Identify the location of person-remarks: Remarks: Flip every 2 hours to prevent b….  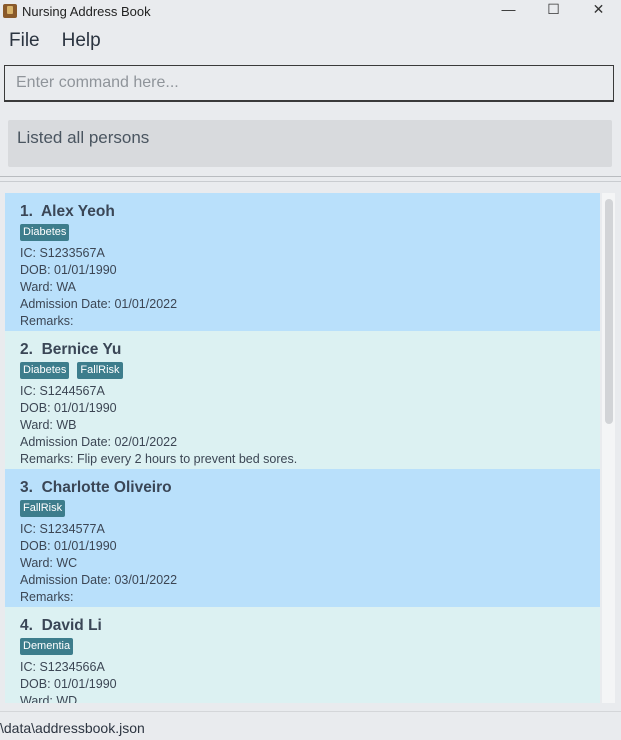
(159, 459).